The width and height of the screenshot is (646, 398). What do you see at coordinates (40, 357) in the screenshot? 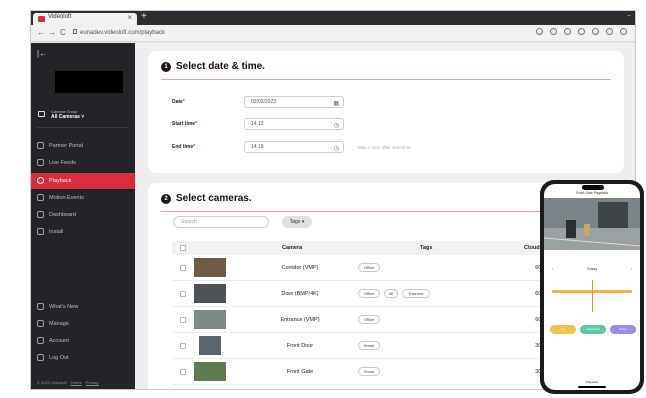
I see `logout-icon` at bounding box center [40, 357].